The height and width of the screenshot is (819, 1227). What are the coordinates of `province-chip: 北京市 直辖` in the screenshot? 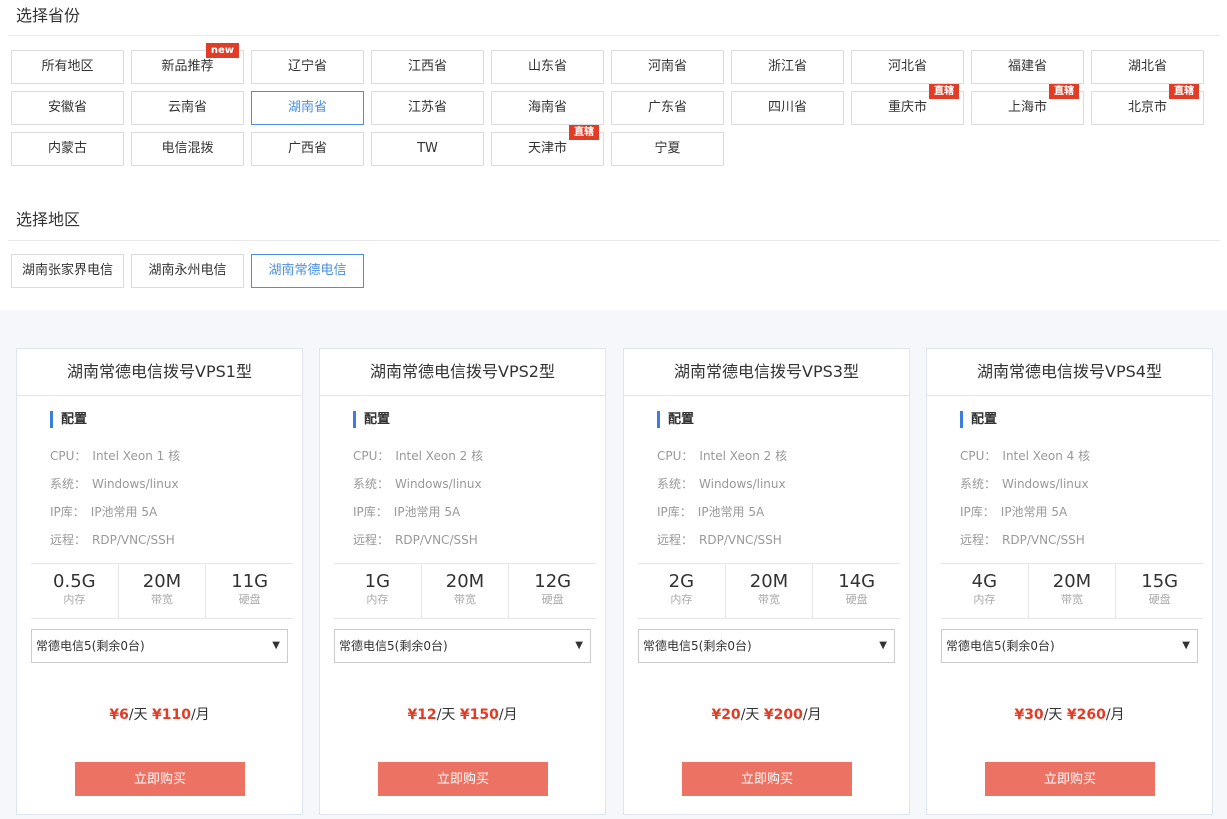 It's located at (1147, 104).